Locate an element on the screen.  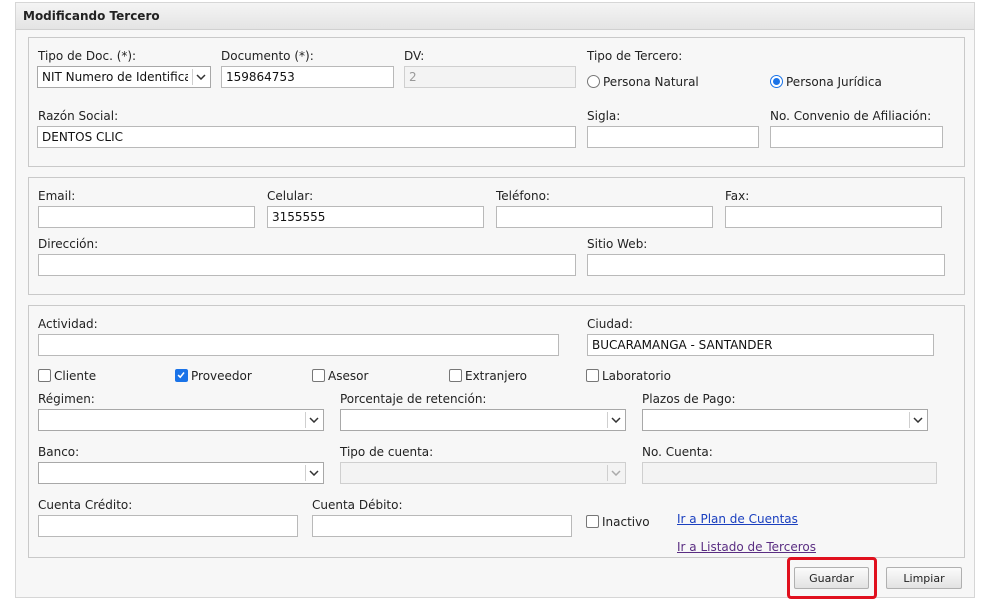
retencion-select is located at coordinates (483, 420).